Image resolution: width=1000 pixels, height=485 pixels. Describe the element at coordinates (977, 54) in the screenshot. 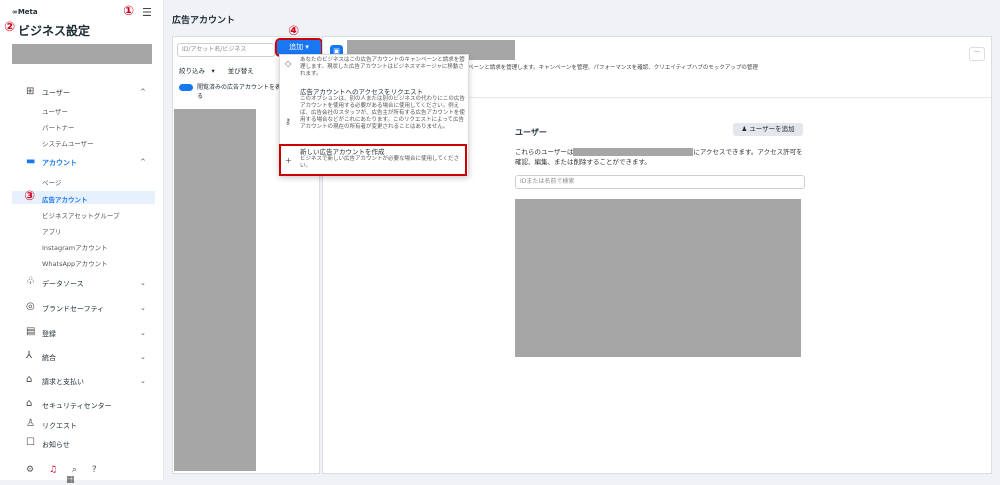

I see `more-button: ···` at that location.